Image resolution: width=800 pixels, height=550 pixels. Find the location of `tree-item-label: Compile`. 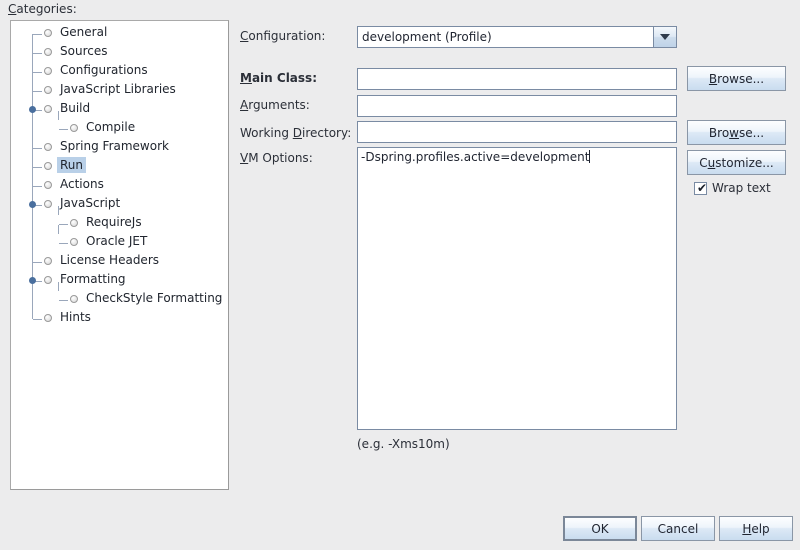

tree-item-label: Compile is located at coordinates (111, 127).